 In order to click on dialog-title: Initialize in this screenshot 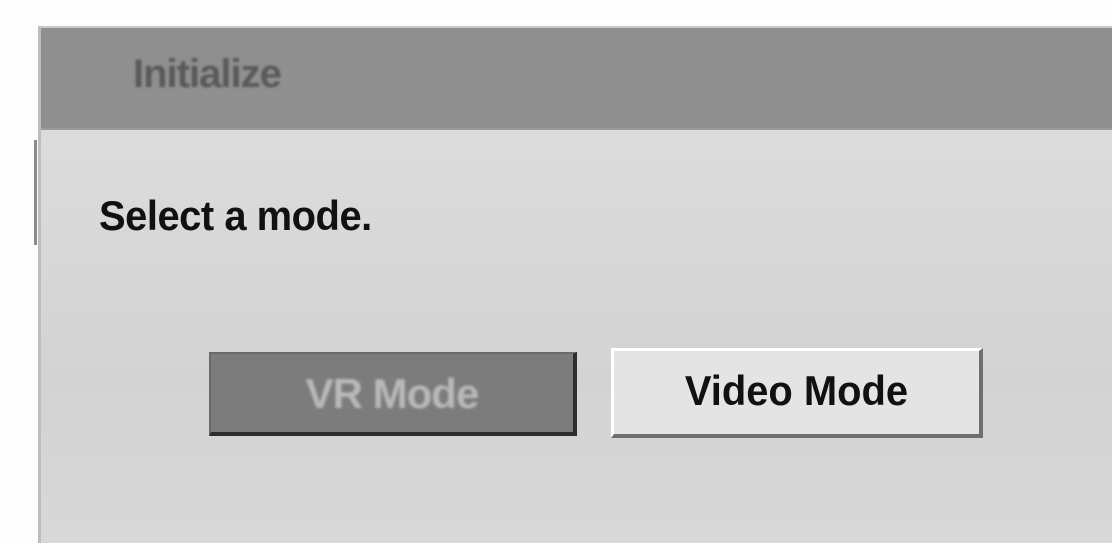, I will do `click(207, 74)`.